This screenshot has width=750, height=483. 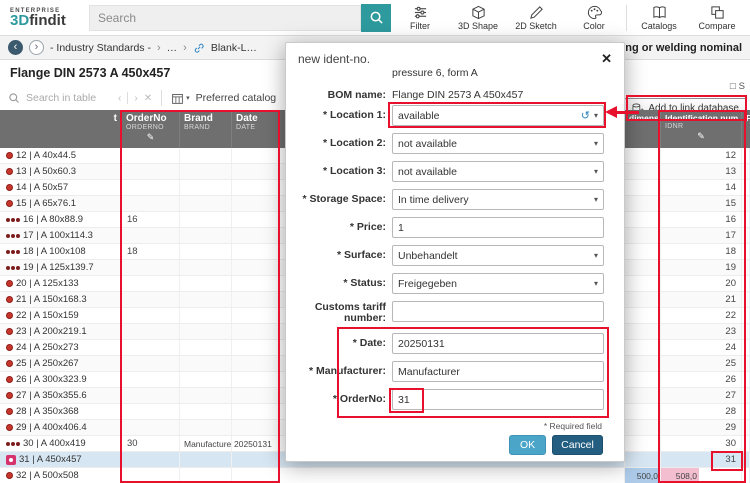 I want to click on location2-select: not available ▾, so click(x=498, y=143).